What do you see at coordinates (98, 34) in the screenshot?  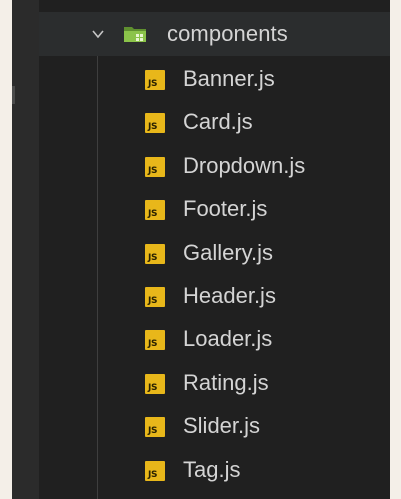 I see `chevron-down-icon` at bounding box center [98, 34].